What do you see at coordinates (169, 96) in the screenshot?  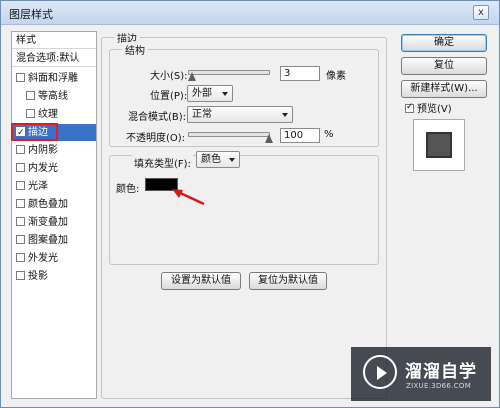 I see `position-label: 位置(P):` at bounding box center [169, 96].